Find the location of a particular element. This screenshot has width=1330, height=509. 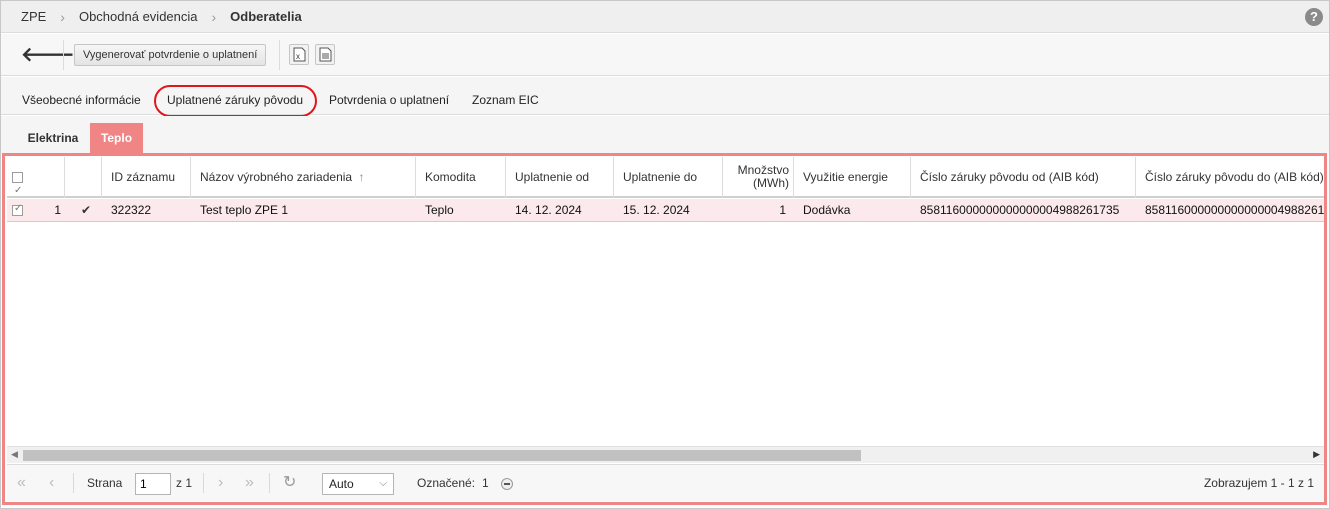

column-header-quantity-line2: (MWh) is located at coordinates (771, 183).